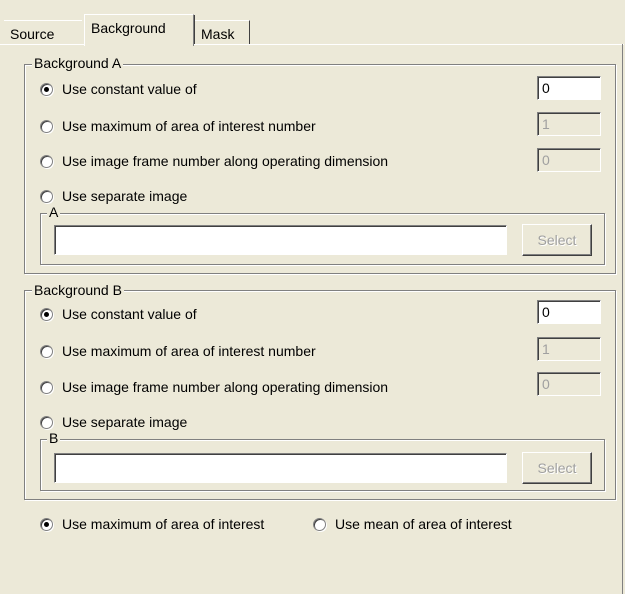  Describe the element at coordinates (46, 422) in the screenshot. I see `background-b-separate-radio` at that location.